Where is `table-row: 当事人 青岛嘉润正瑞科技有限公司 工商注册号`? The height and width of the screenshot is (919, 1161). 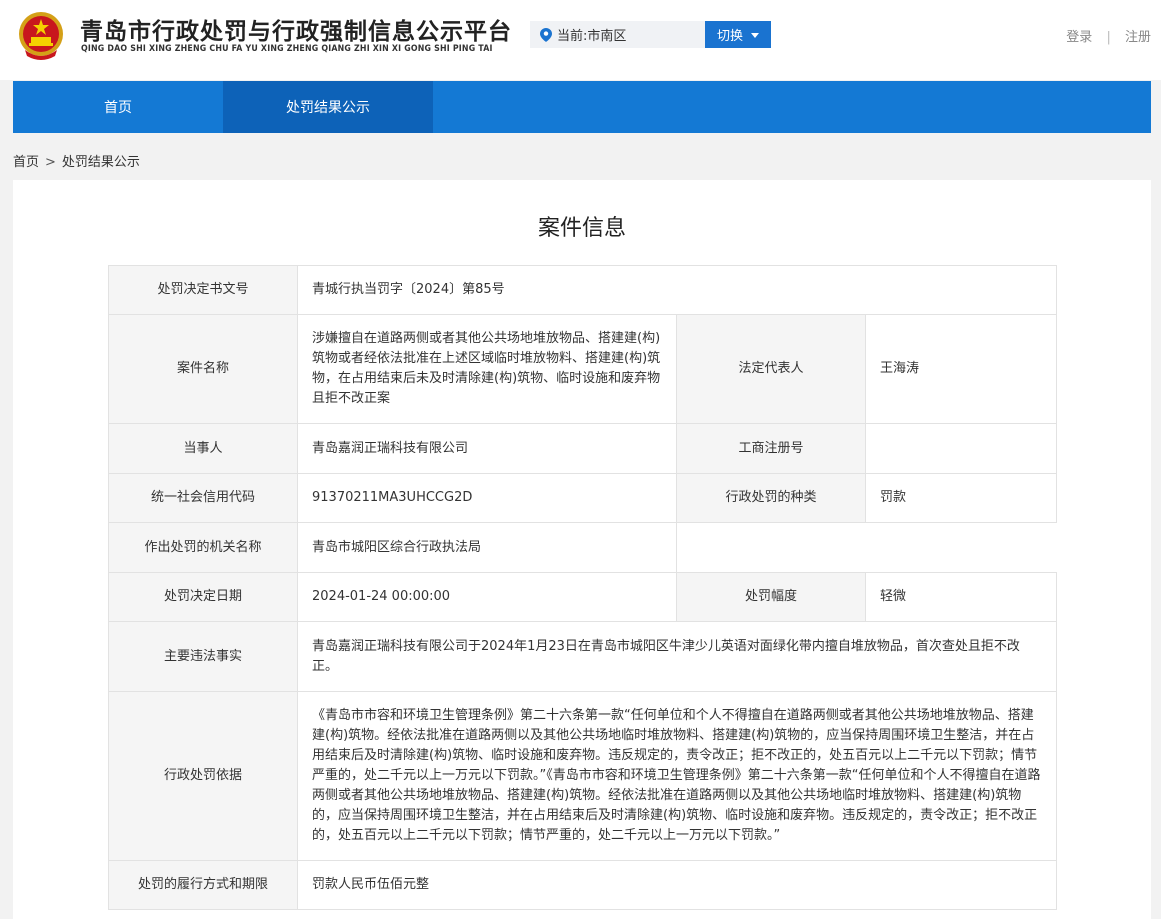
table-row: 当事人 青岛嘉润正瑞科技有限公司 工商注册号 is located at coordinates (583, 448).